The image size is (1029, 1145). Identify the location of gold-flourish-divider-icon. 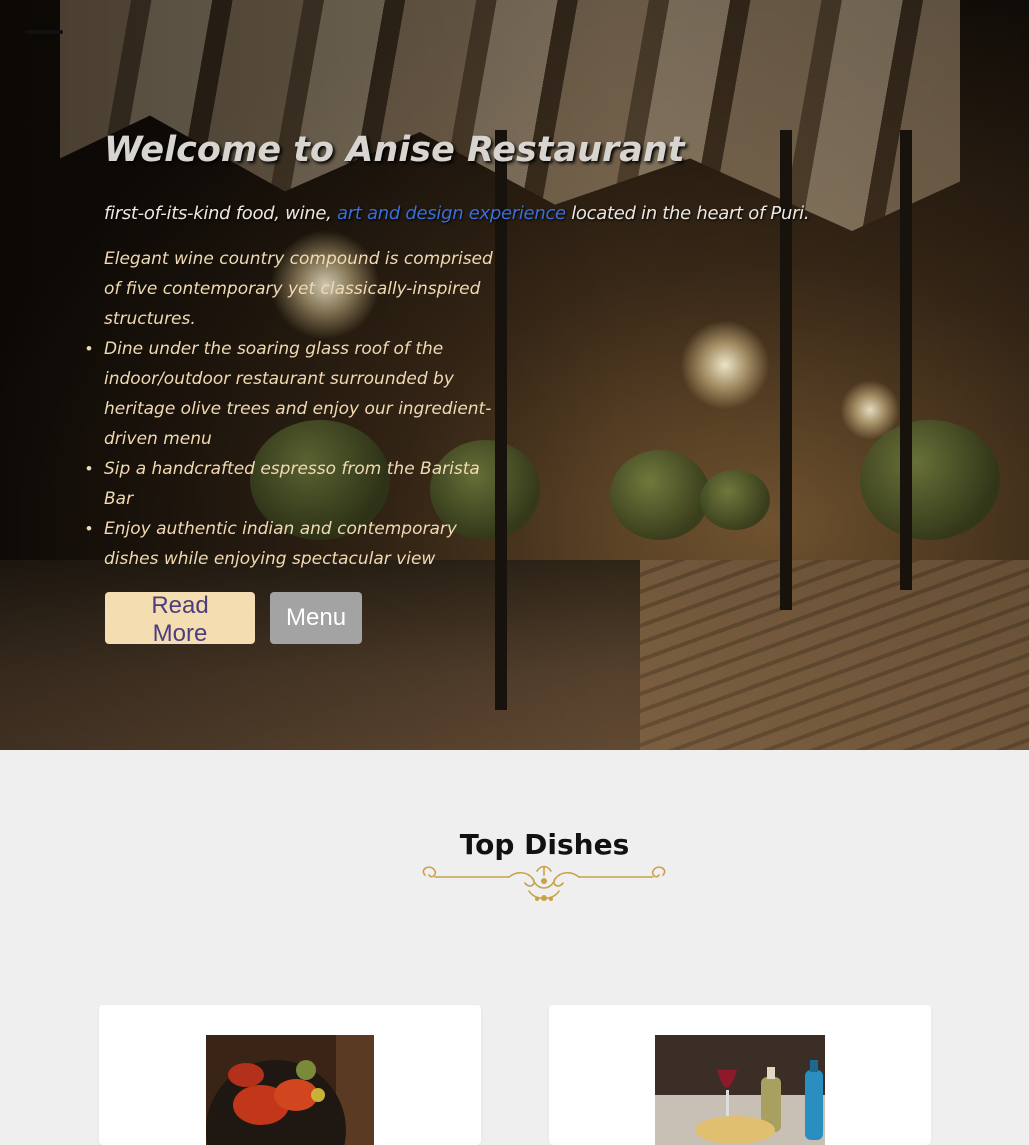
(544, 883).